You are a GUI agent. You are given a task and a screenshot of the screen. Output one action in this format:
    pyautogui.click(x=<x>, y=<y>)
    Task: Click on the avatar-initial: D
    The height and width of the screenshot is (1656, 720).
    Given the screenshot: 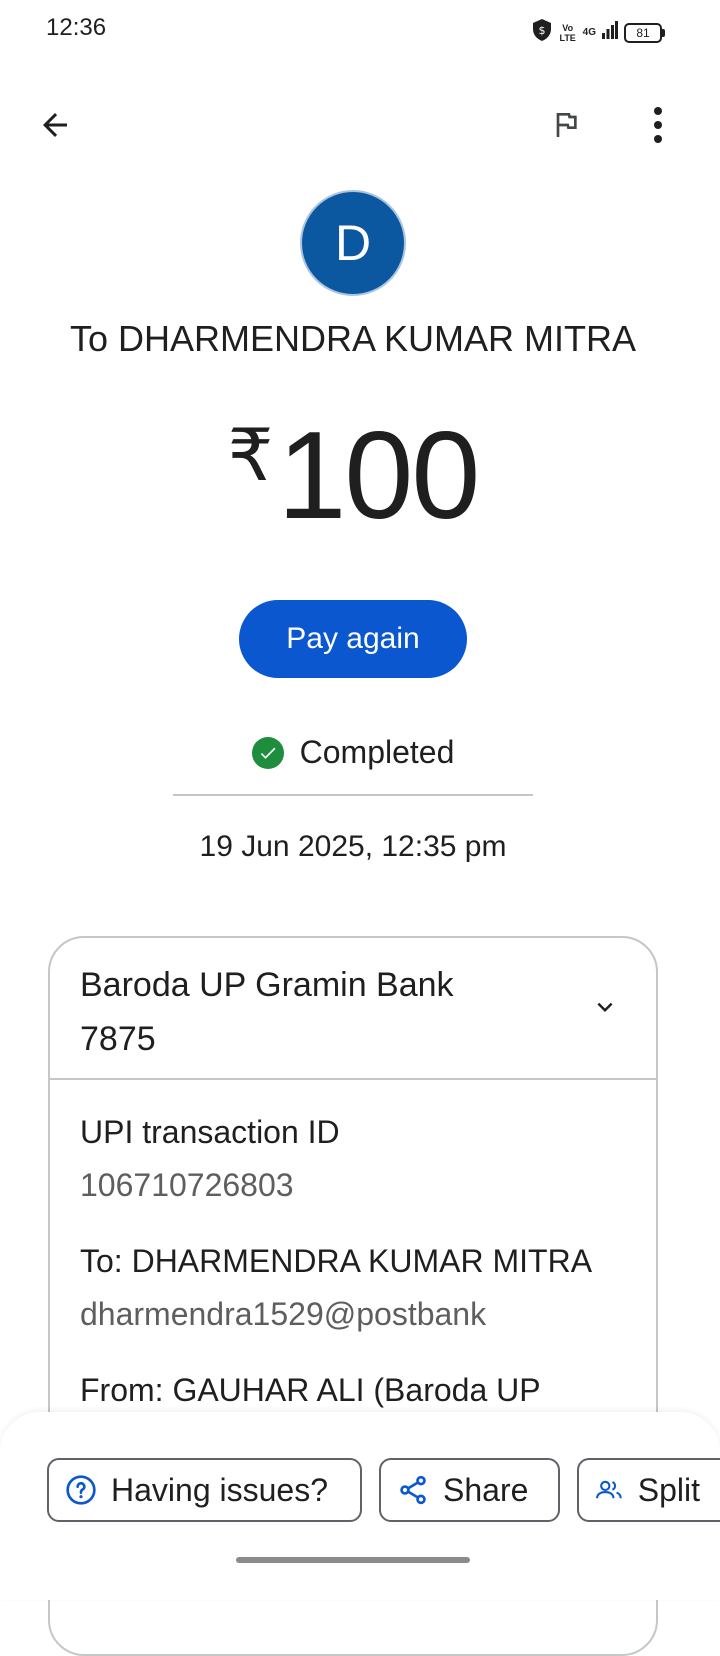 What is the action you would take?
    pyautogui.click(x=353, y=243)
    